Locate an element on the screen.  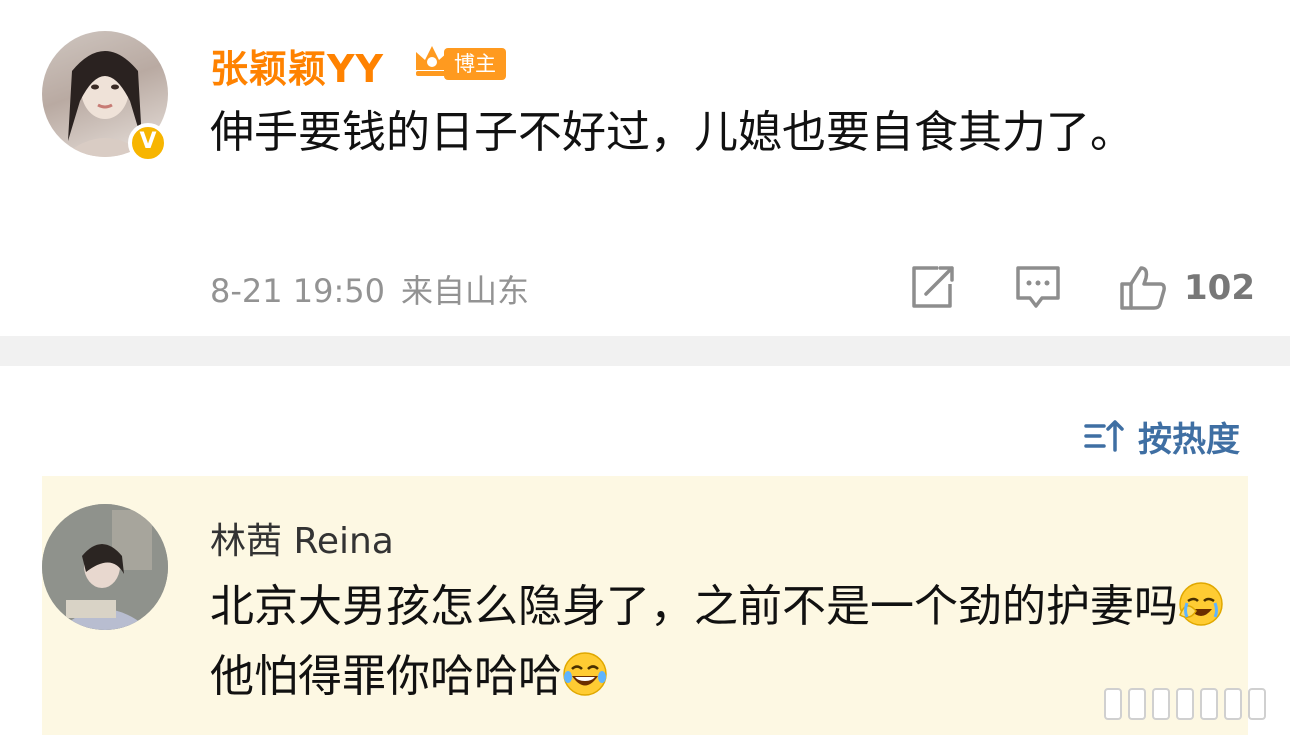
post-location: 来自山东 is located at coordinates (465, 291).